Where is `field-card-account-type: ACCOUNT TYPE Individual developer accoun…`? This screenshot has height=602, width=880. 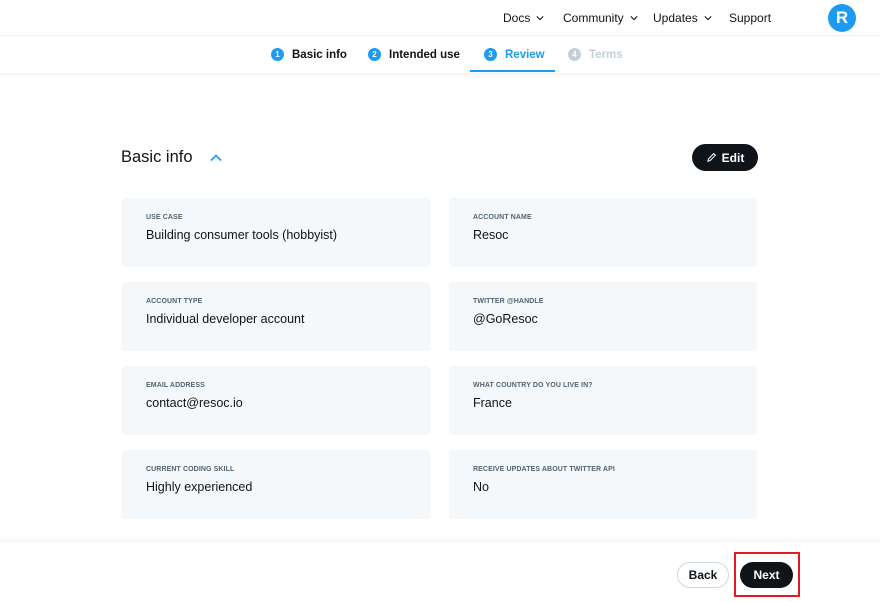 field-card-account-type: ACCOUNT TYPE Individual developer accoun… is located at coordinates (276, 316).